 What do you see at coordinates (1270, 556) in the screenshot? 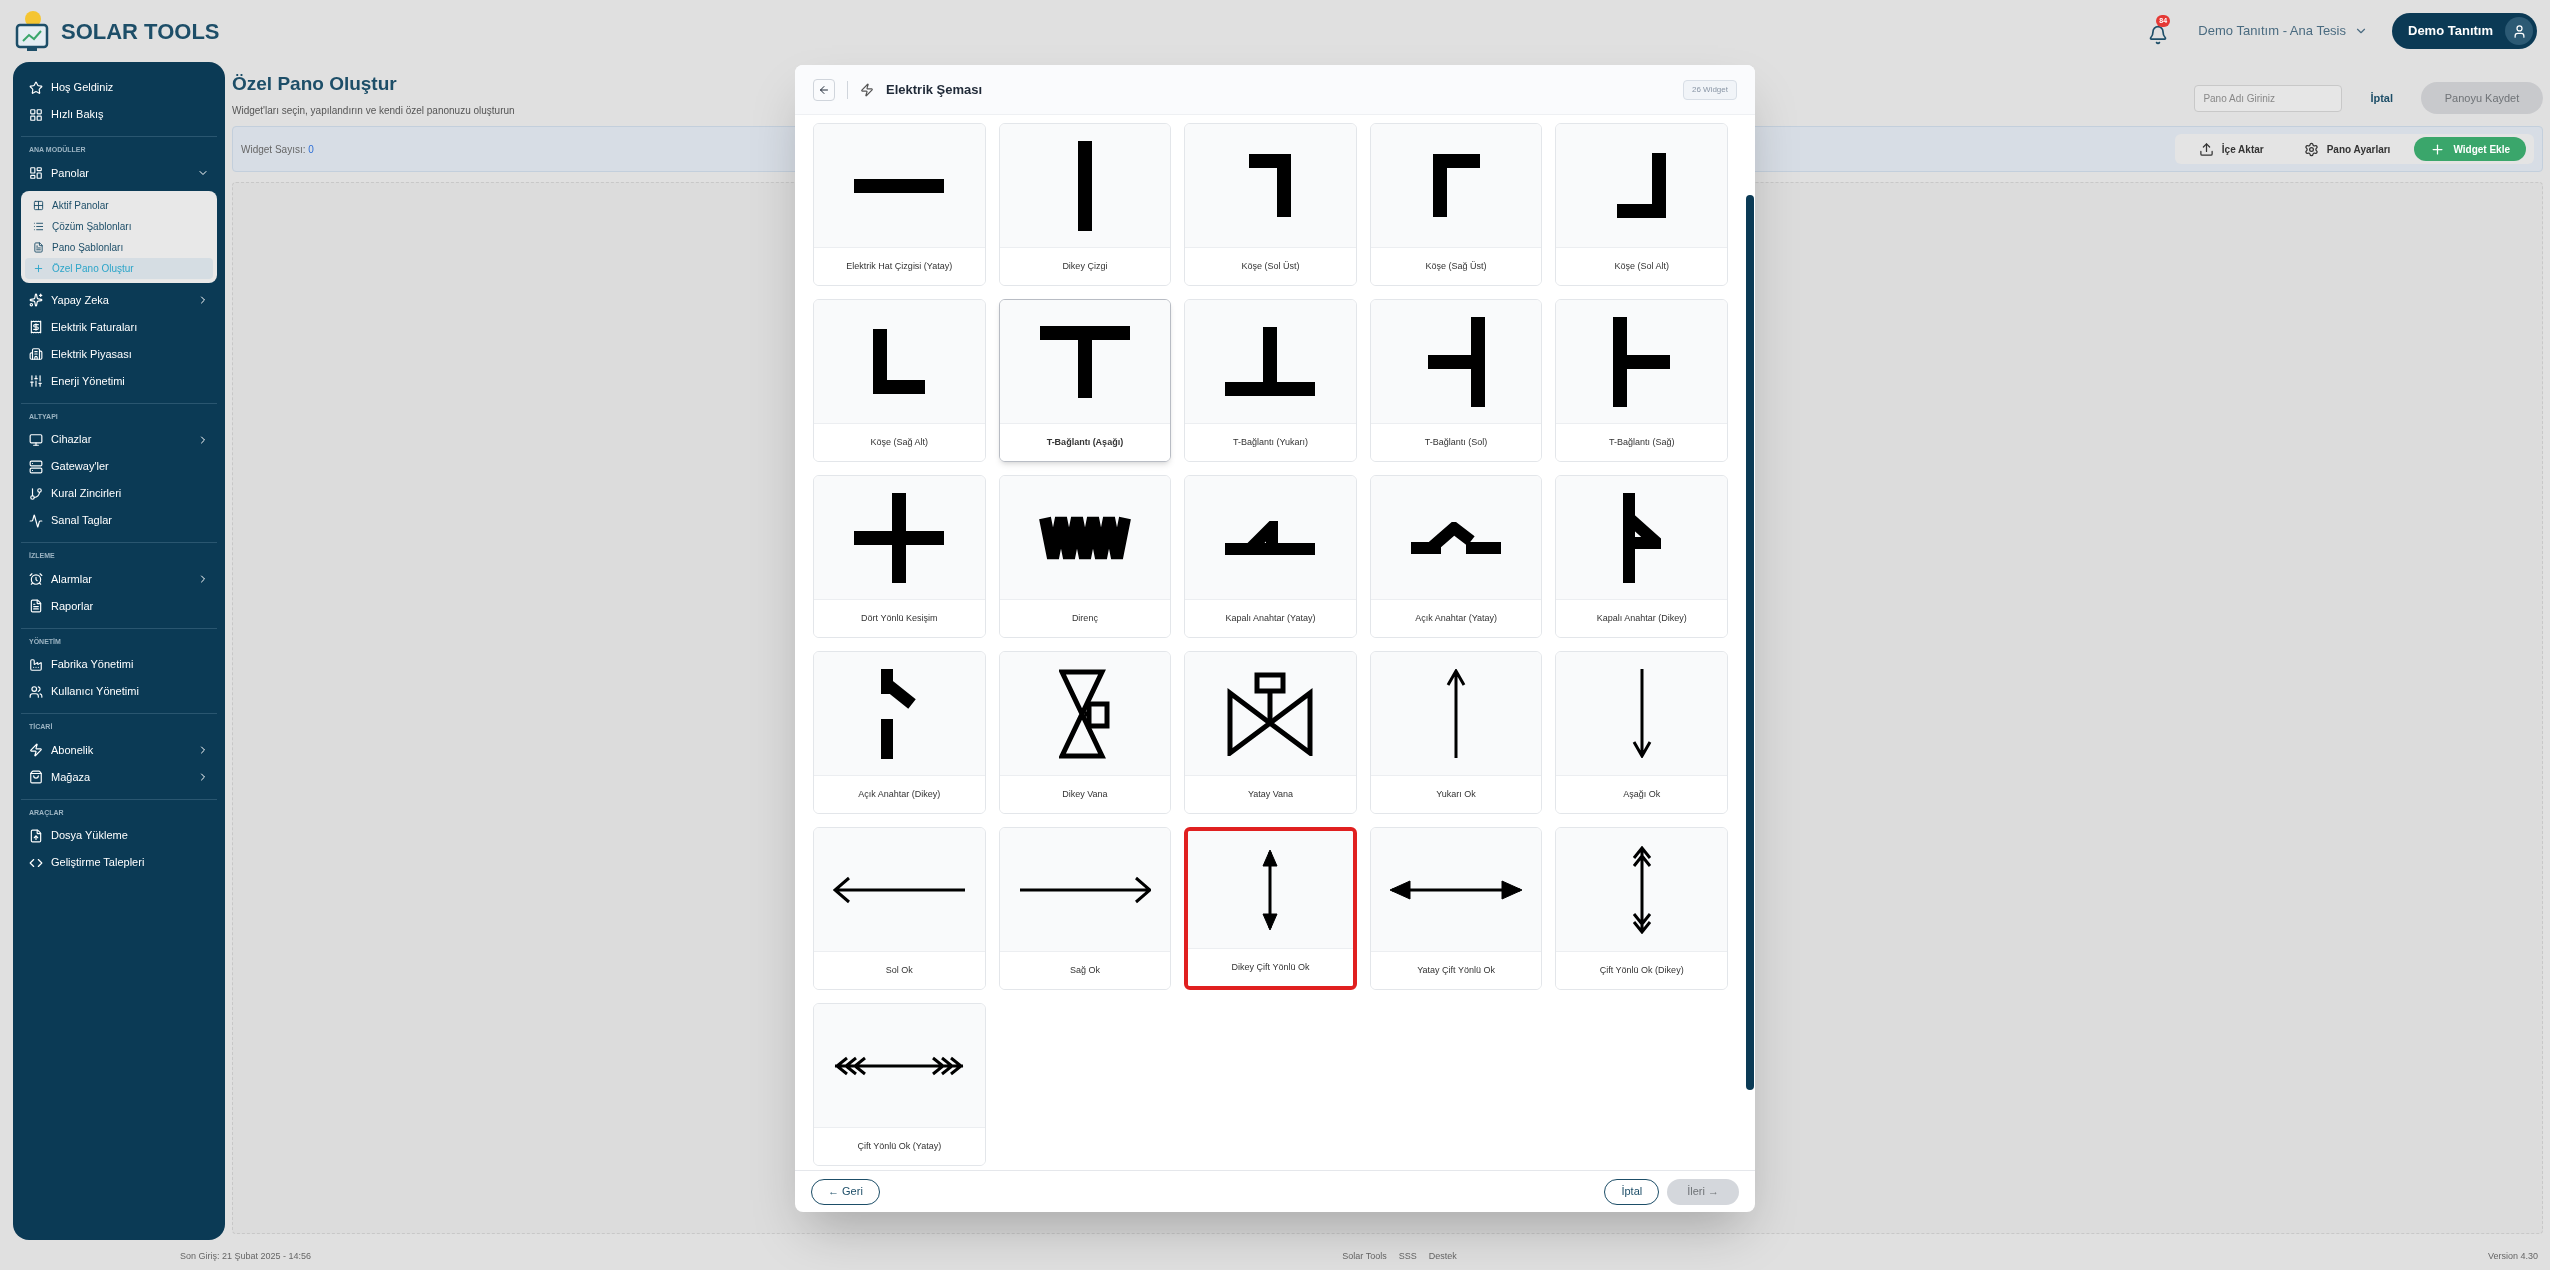
I see `widget-card: Kapalı Anahtar (Yatay)` at bounding box center [1270, 556].